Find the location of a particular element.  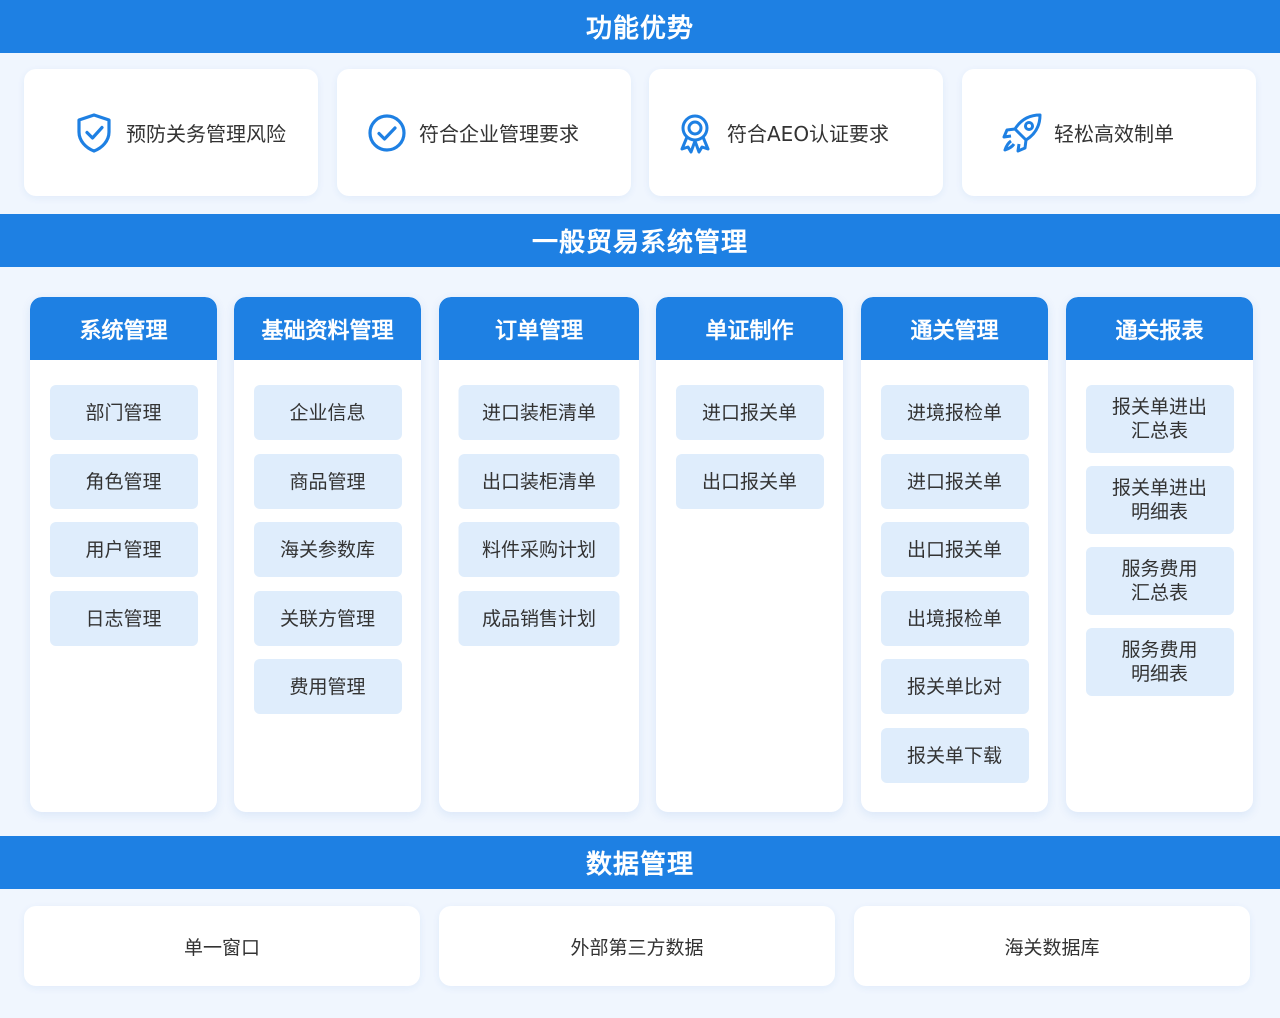

feature-label: 符合企业管理要求 is located at coordinates (499, 134).